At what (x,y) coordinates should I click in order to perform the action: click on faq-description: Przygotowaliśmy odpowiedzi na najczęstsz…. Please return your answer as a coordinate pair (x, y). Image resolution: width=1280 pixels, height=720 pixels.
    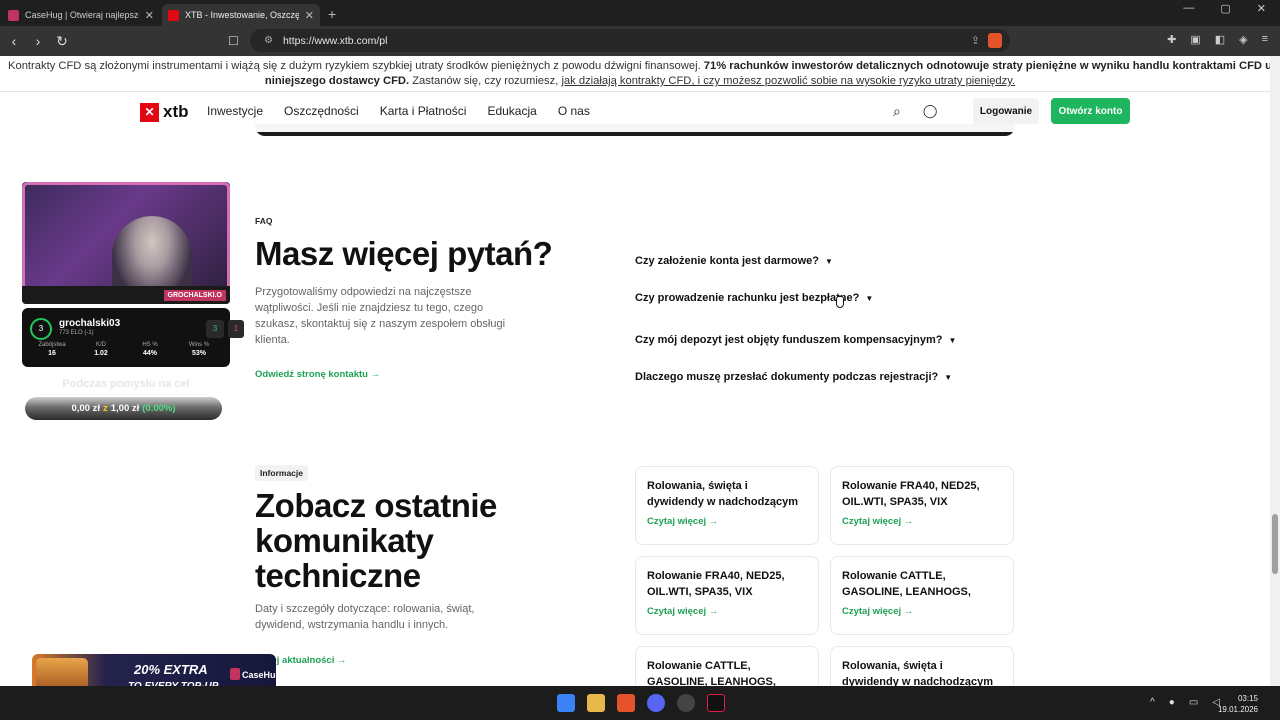
    Looking at the image, I should click on (380, 316).